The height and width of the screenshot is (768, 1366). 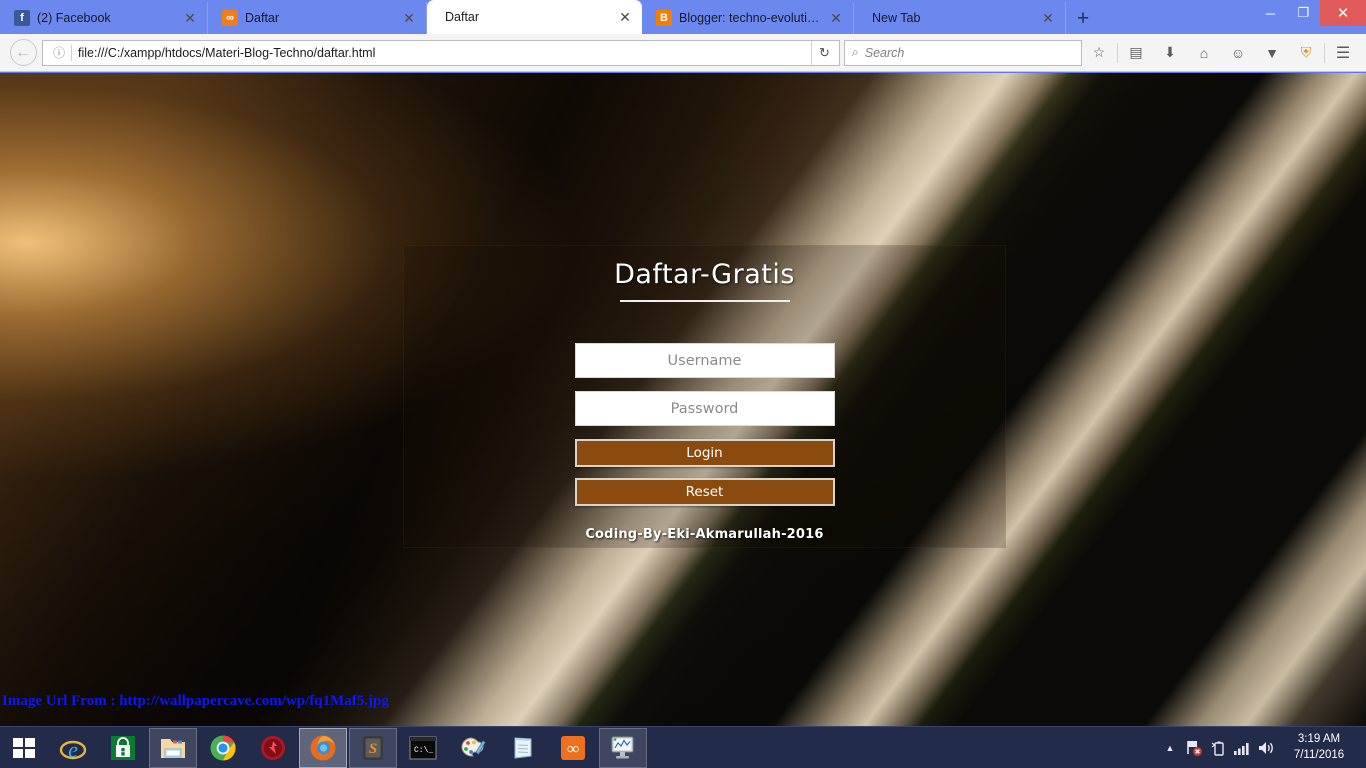 I want to click on folder-glyph, so click(x=173, y=748).